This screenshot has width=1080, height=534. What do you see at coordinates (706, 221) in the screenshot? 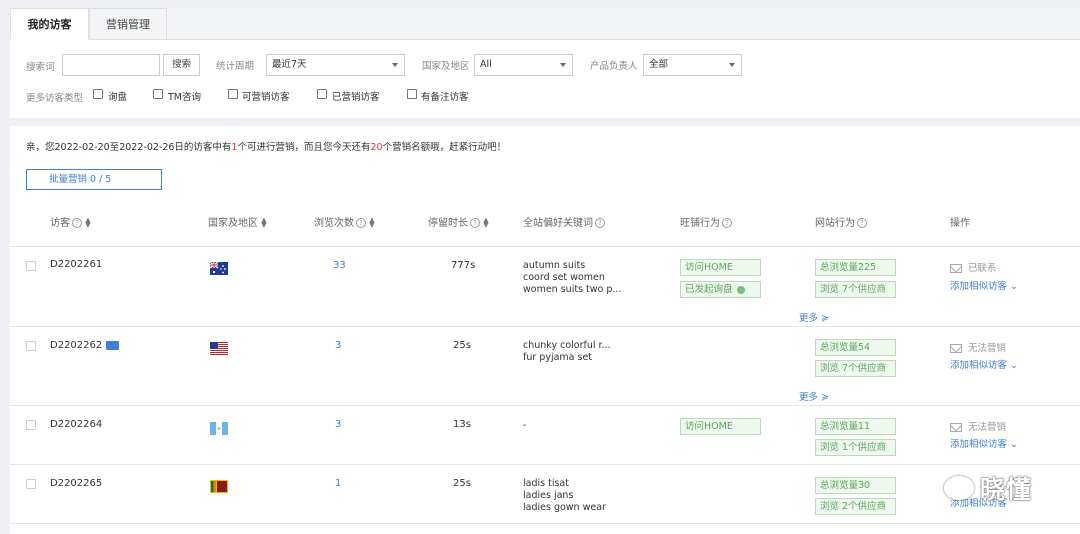
I see `col-wangpu: 旺铺行为?` at bounding box center [706, 221].